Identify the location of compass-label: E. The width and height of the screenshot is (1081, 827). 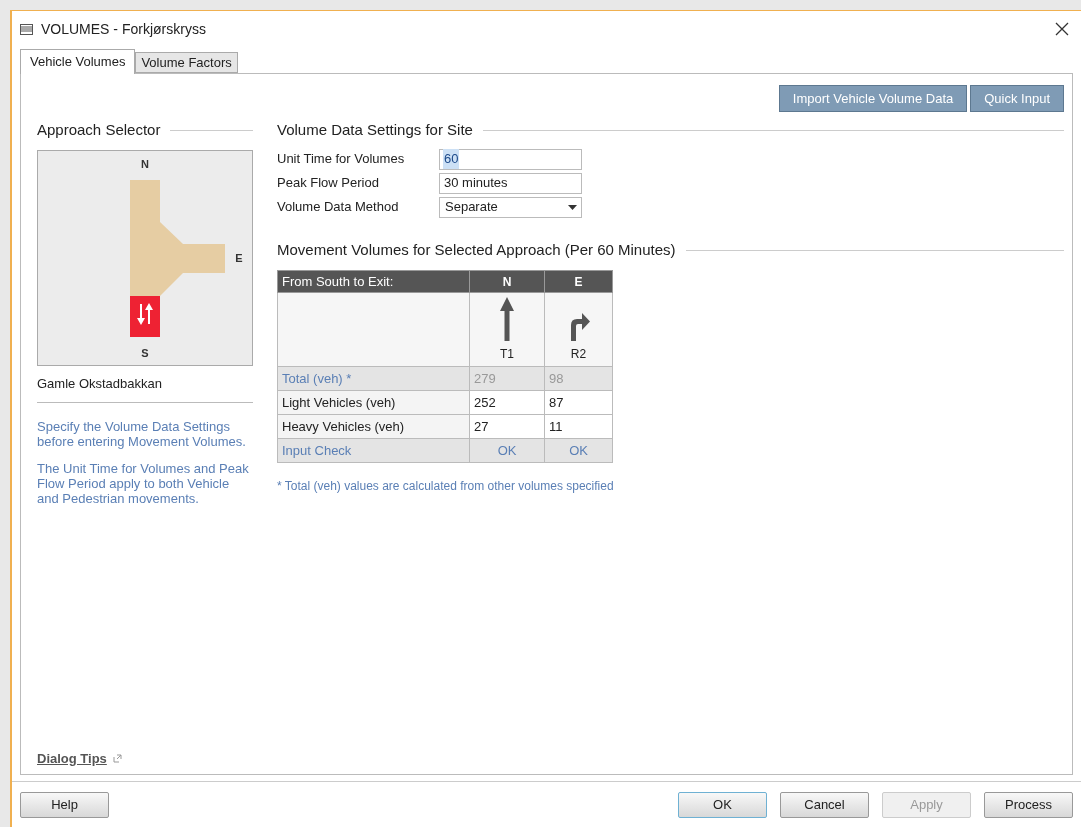
(239, 258).